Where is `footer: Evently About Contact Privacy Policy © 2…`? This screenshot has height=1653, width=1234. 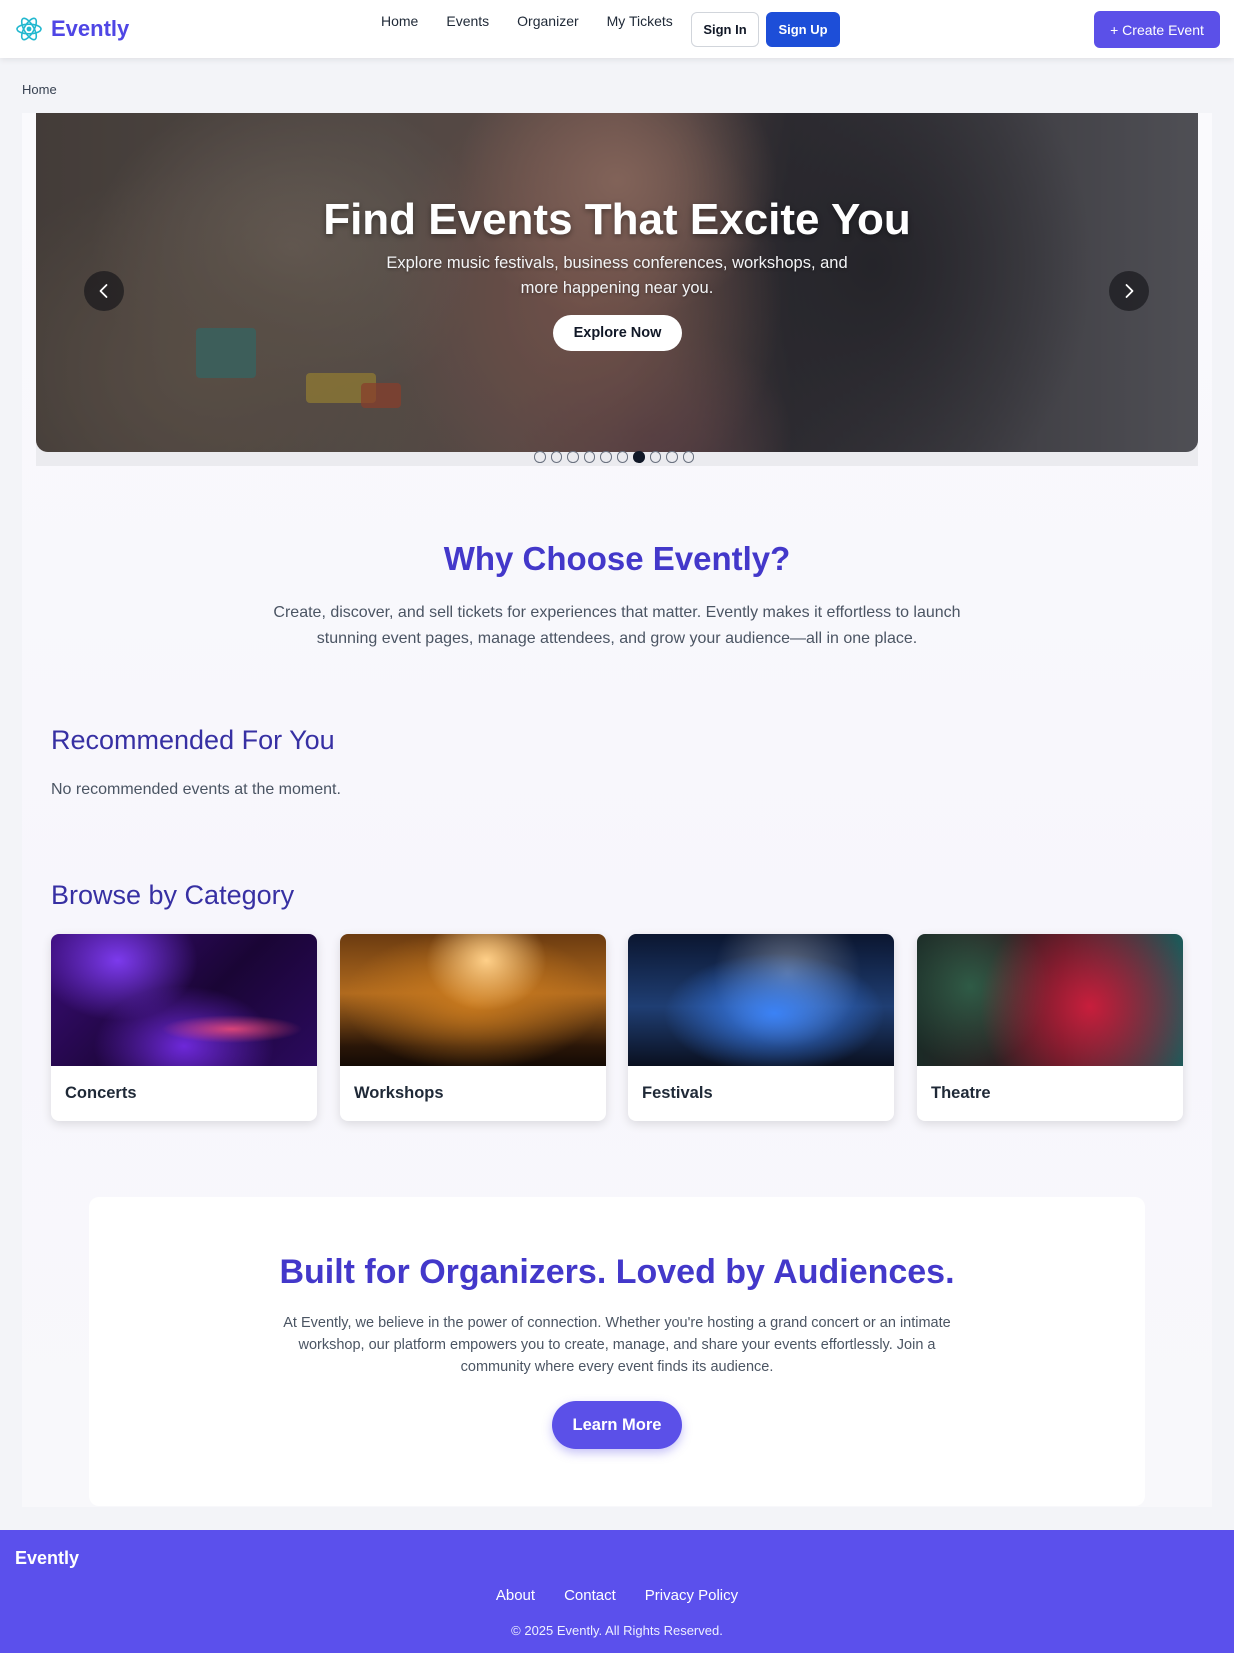 footer: Evently About Contact Privacy Policy © 2… is located at coordinates (617, 1591).